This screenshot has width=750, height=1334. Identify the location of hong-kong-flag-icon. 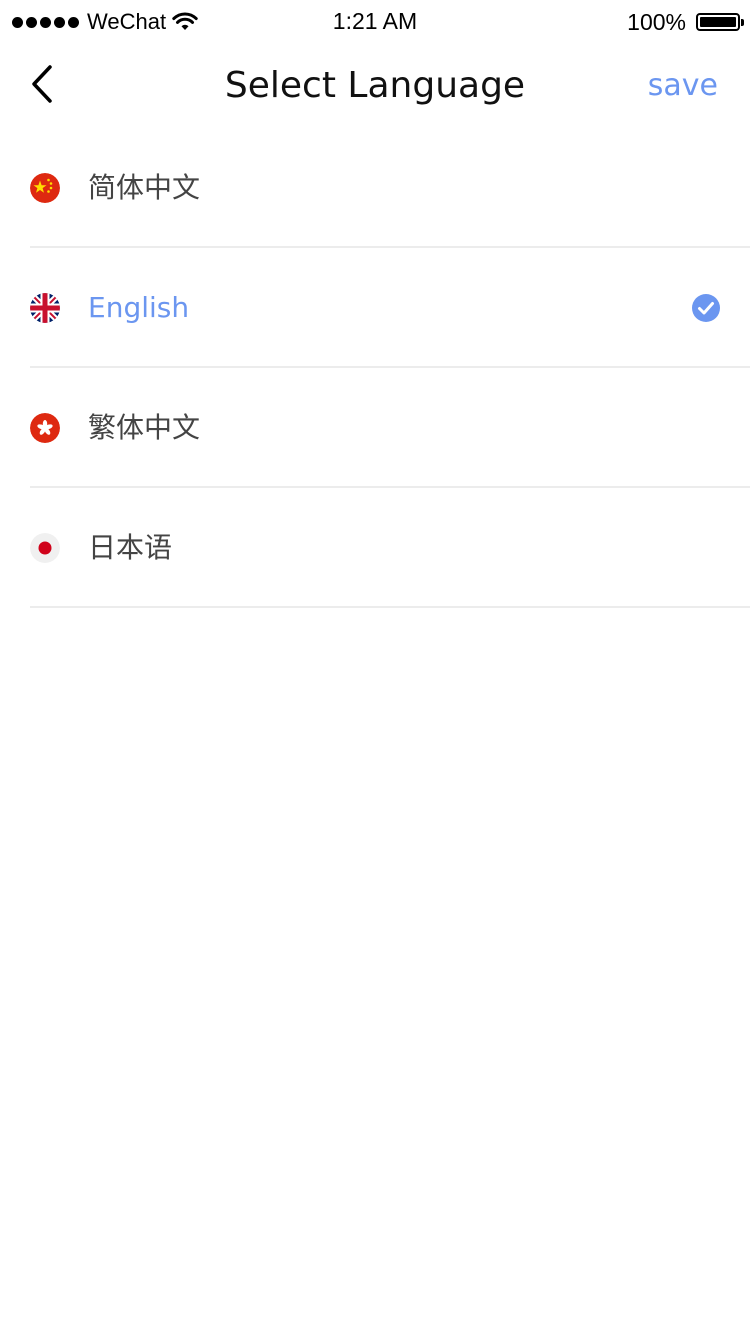
(45, 428).